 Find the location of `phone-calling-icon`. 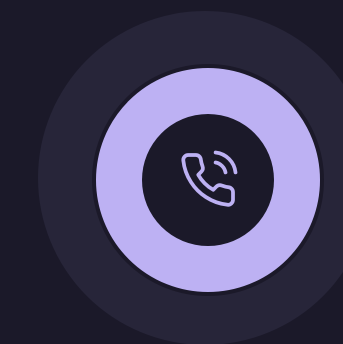

phone-calling-icon is located at coordinates (209, 178).